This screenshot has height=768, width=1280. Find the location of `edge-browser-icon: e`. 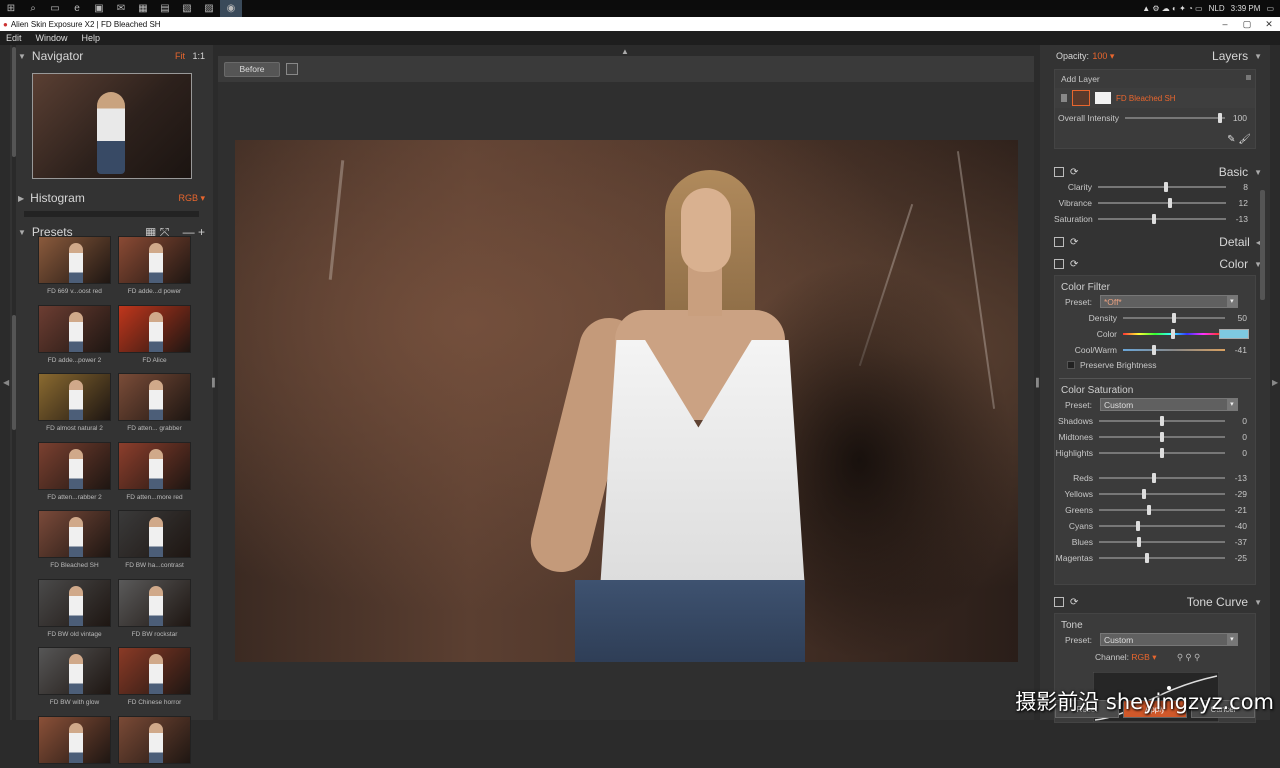

edge-browser-icon: e is located at coordinates (77, 8).